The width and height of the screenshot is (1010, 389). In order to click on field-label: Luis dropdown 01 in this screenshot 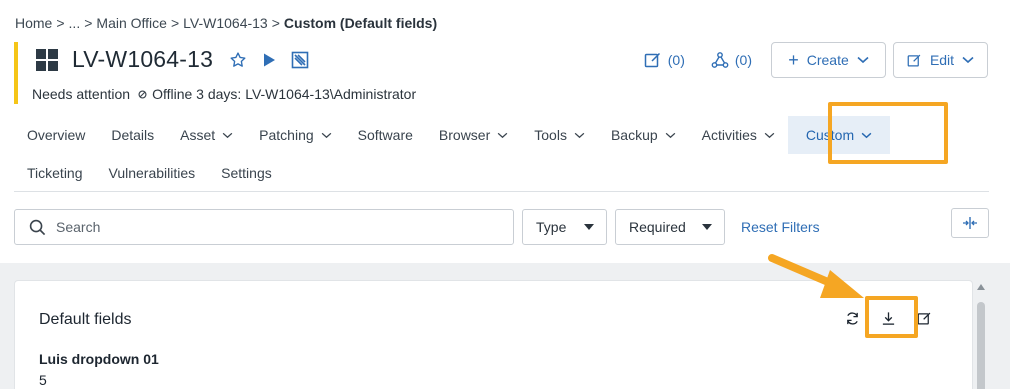, I will do `click(99, 359)`.